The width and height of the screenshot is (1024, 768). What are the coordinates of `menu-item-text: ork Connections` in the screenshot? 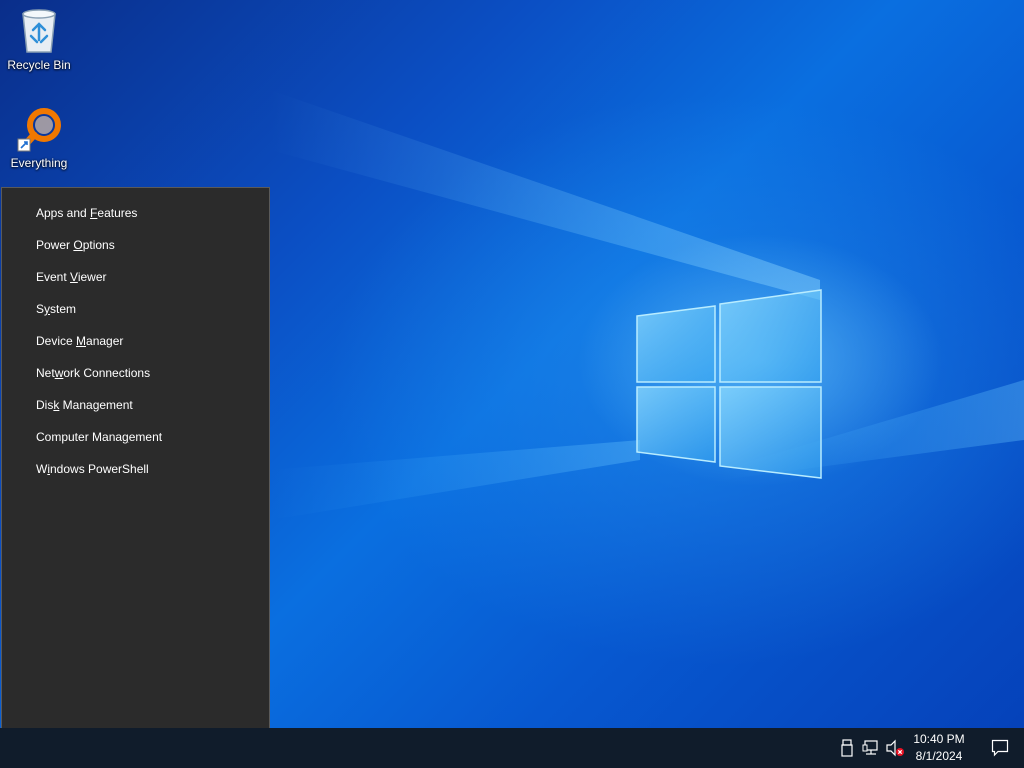 It's located at (107, 373).